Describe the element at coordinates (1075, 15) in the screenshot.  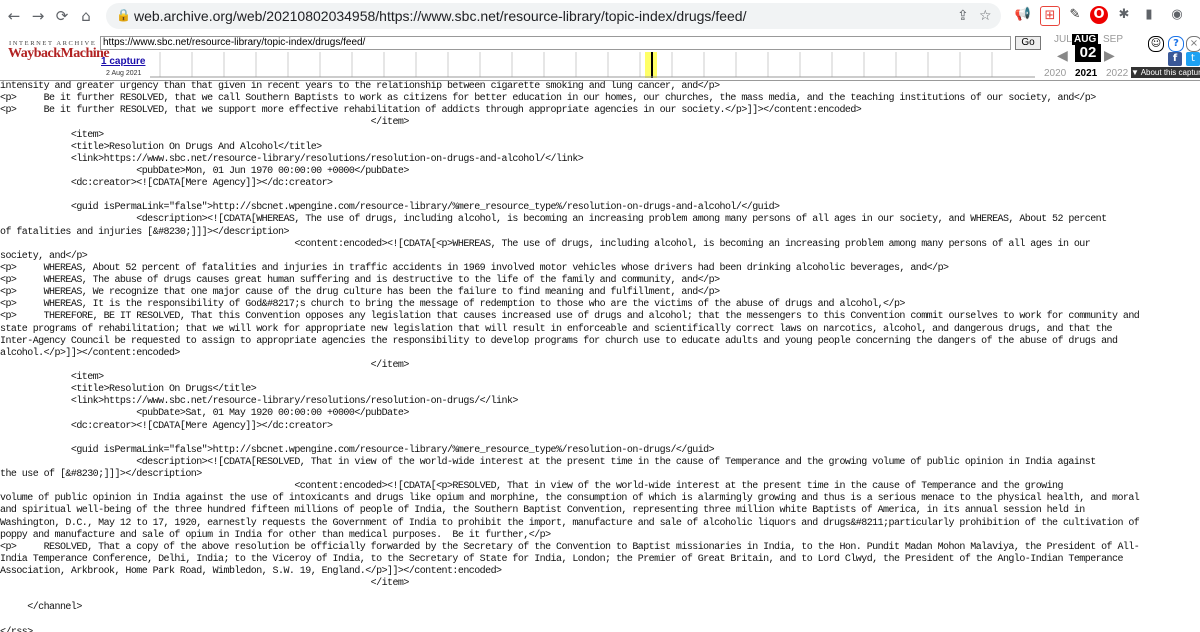
I see `extension-pen-icon: ✎` at that location.